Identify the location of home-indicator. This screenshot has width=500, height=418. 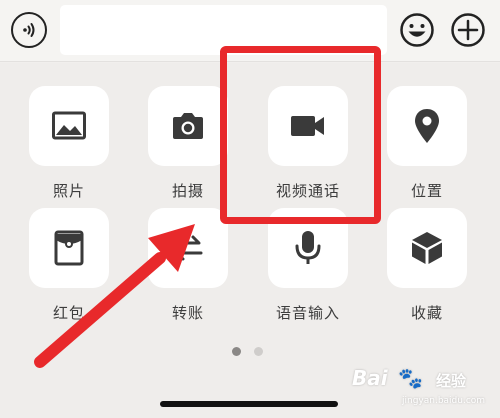
(249, 404).